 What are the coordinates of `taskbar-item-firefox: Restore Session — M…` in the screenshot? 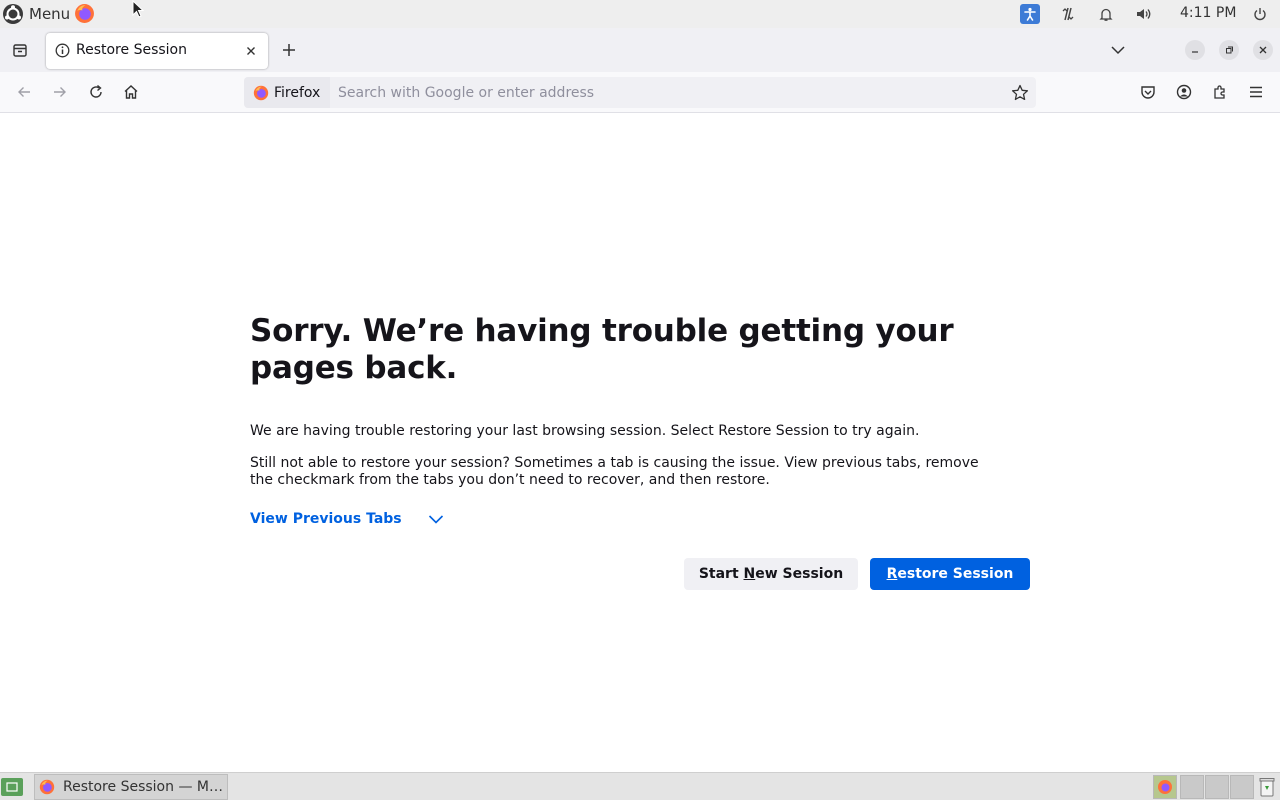 It's located at (131, 787).